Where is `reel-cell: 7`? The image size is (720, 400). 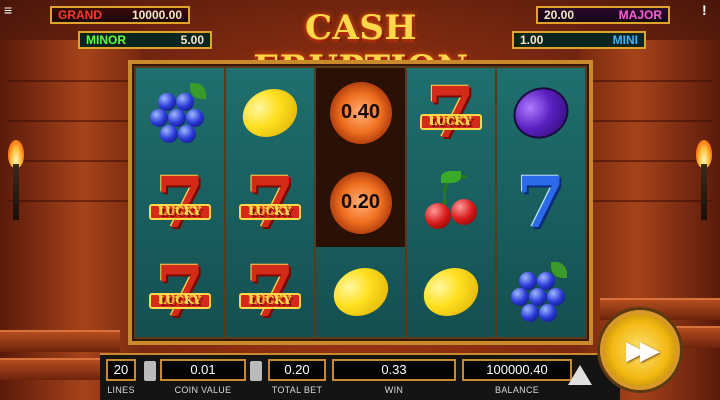
reel-cell: 7 is located at coordinates (541, 203).